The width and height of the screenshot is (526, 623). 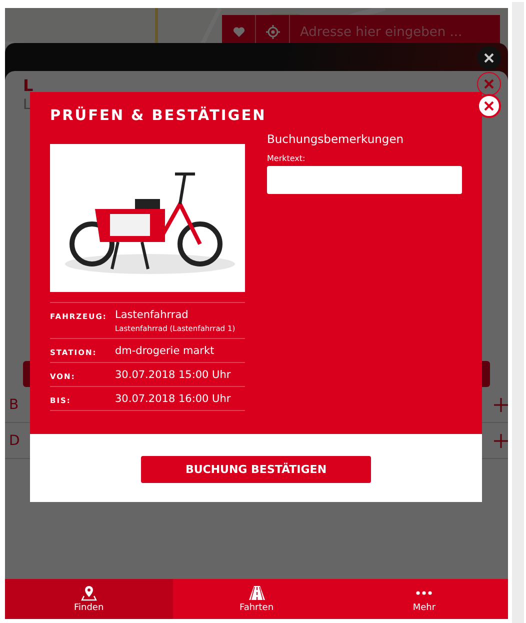 What do you see at coordinates (173, 375) in the screenshot?
I see `detail-value: 30.07.2018 15:00 Uhr` at bounding box center [173, 375].